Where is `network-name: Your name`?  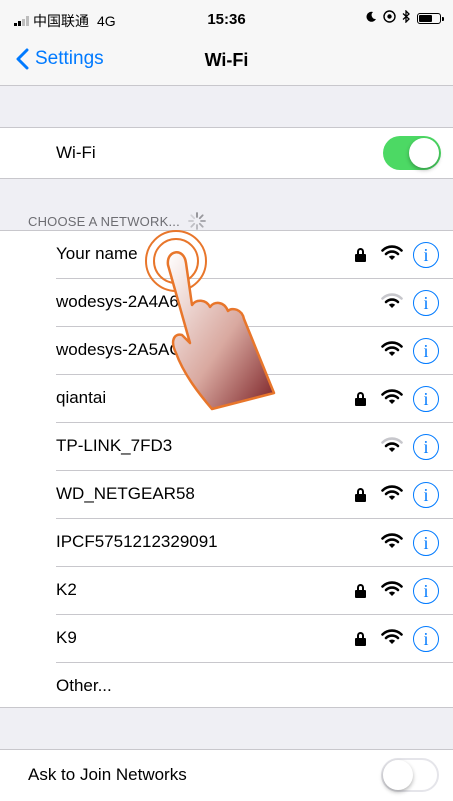 network-name: Your name is located at coordinates (97, 253).